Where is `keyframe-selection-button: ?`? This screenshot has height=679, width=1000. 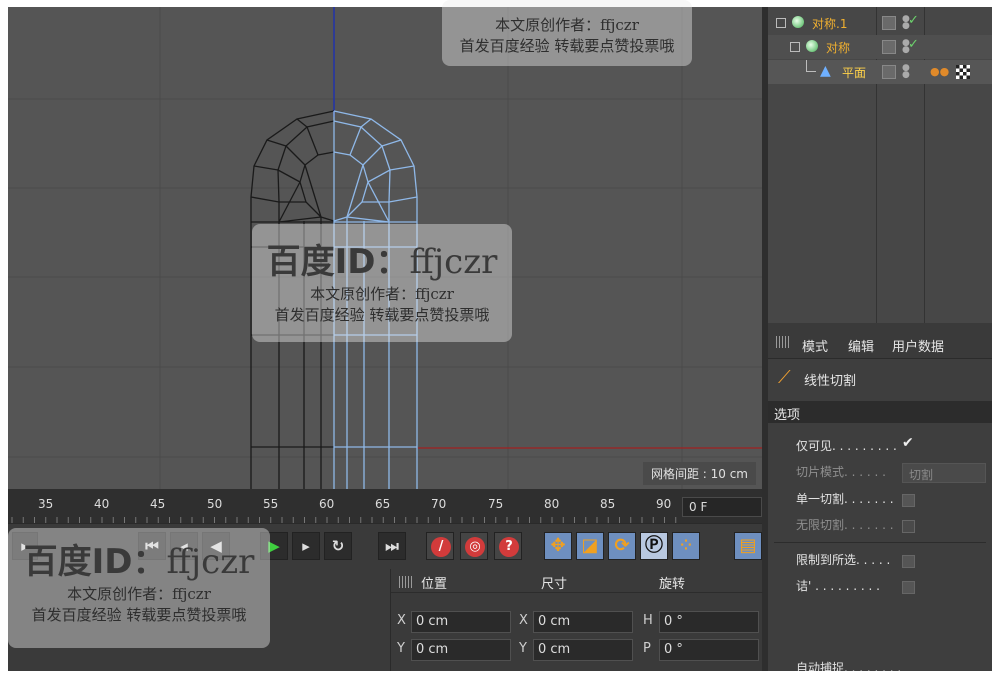 keyframe-selection-button: ? is located at coordinates (508, 546).